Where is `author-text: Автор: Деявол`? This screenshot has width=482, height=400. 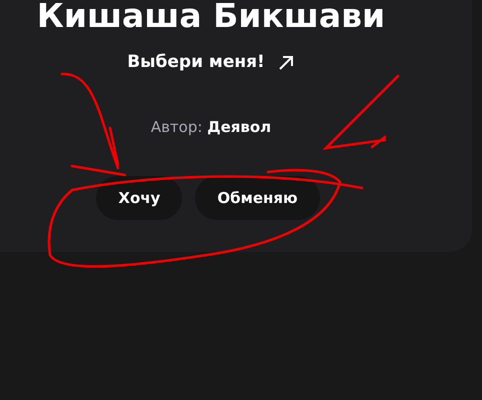 author-text: Автор: Деявол is located at coordinates (211, 127).